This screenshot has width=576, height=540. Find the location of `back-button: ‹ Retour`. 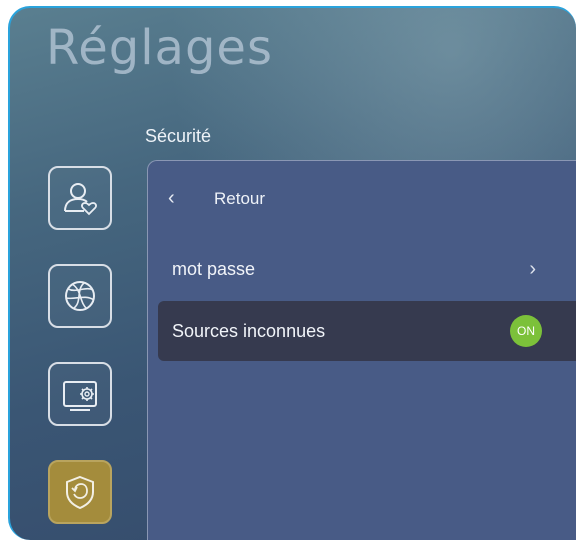

back-button: ‹ Retour is located at coordinates (216, 198).